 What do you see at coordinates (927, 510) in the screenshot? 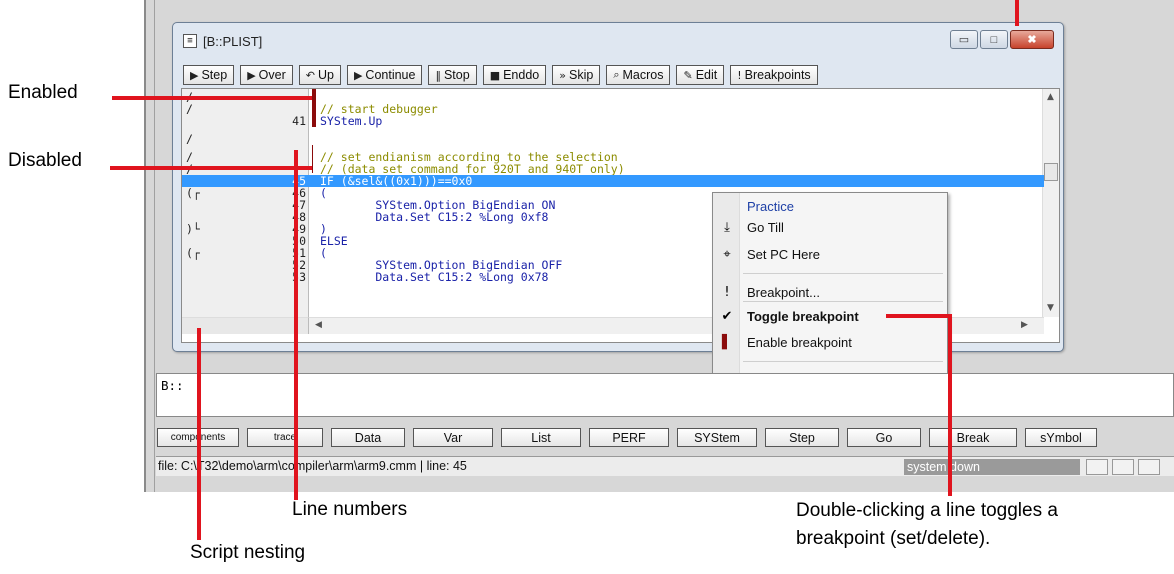
I see `callout-double-click-line-1: Double-clicking a line toggles a` at bounding box center [927, 510].